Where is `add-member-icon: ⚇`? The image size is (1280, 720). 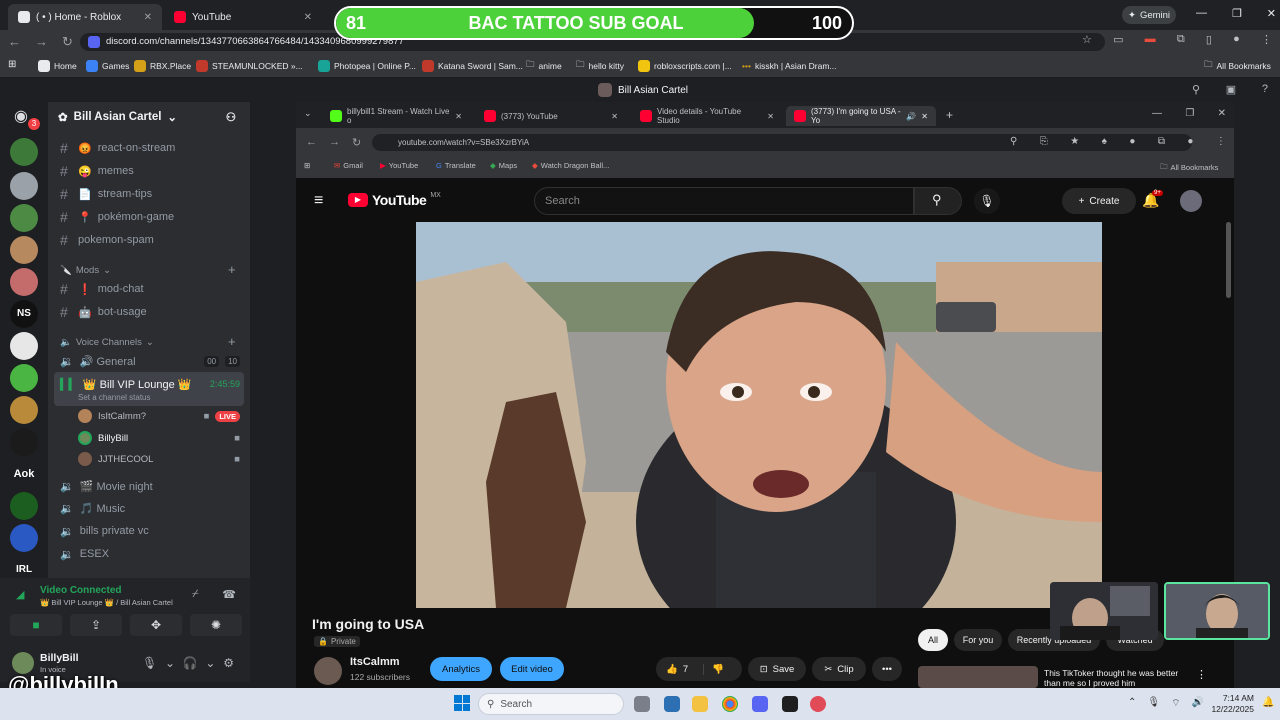 add-member-icon: ⚇ is located at coordinates (231, 117).